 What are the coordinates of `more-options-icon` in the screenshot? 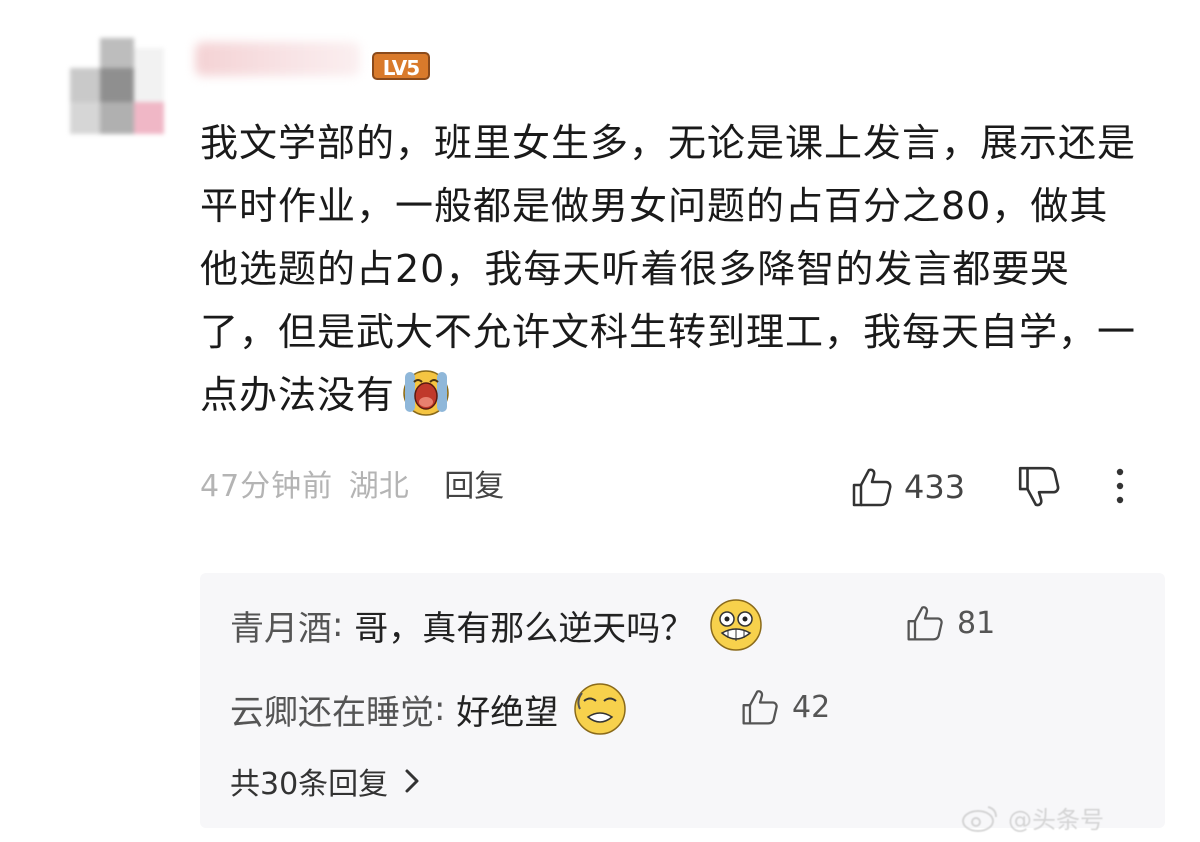 It's located at (1120, 486).